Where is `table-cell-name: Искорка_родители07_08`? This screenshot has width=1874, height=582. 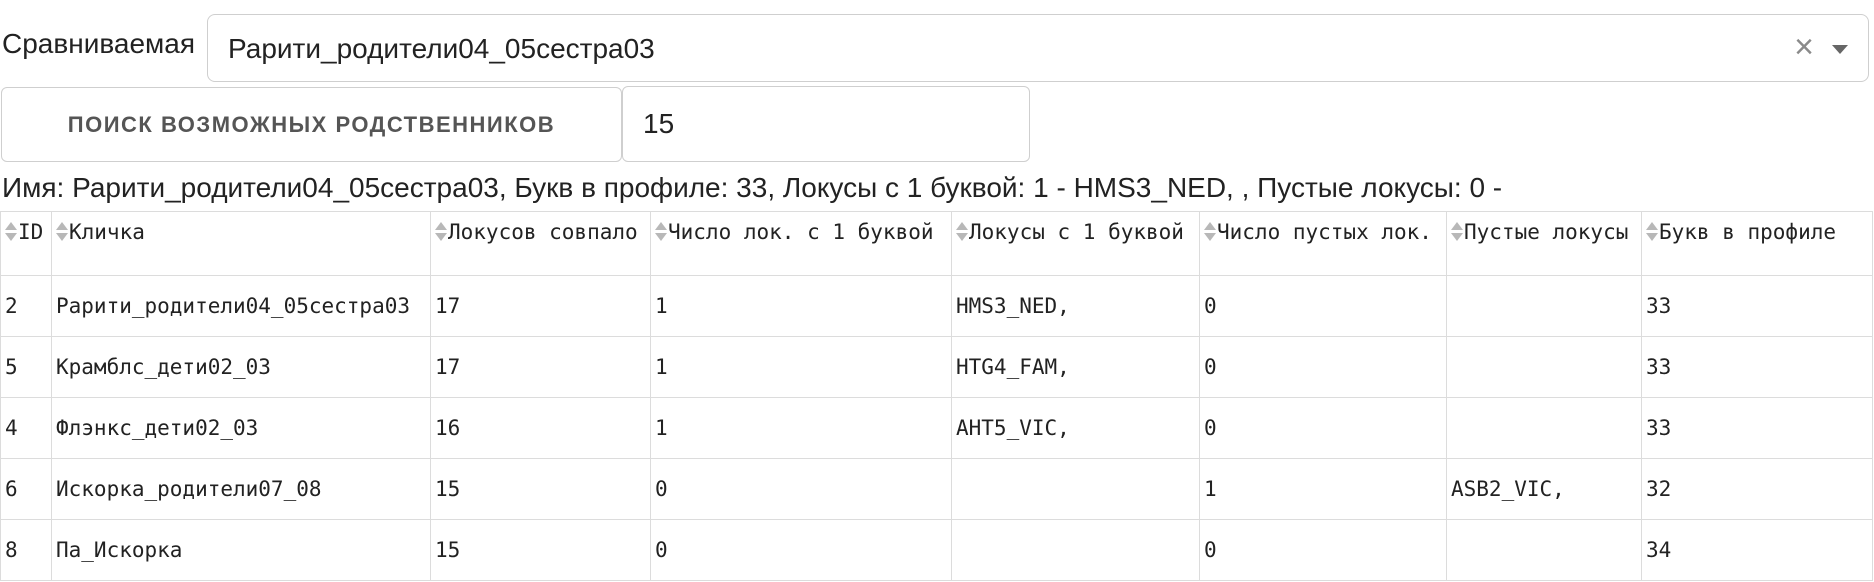
table-cell-name: Искорка_родители07_08 is located at coordinates (241, 489).